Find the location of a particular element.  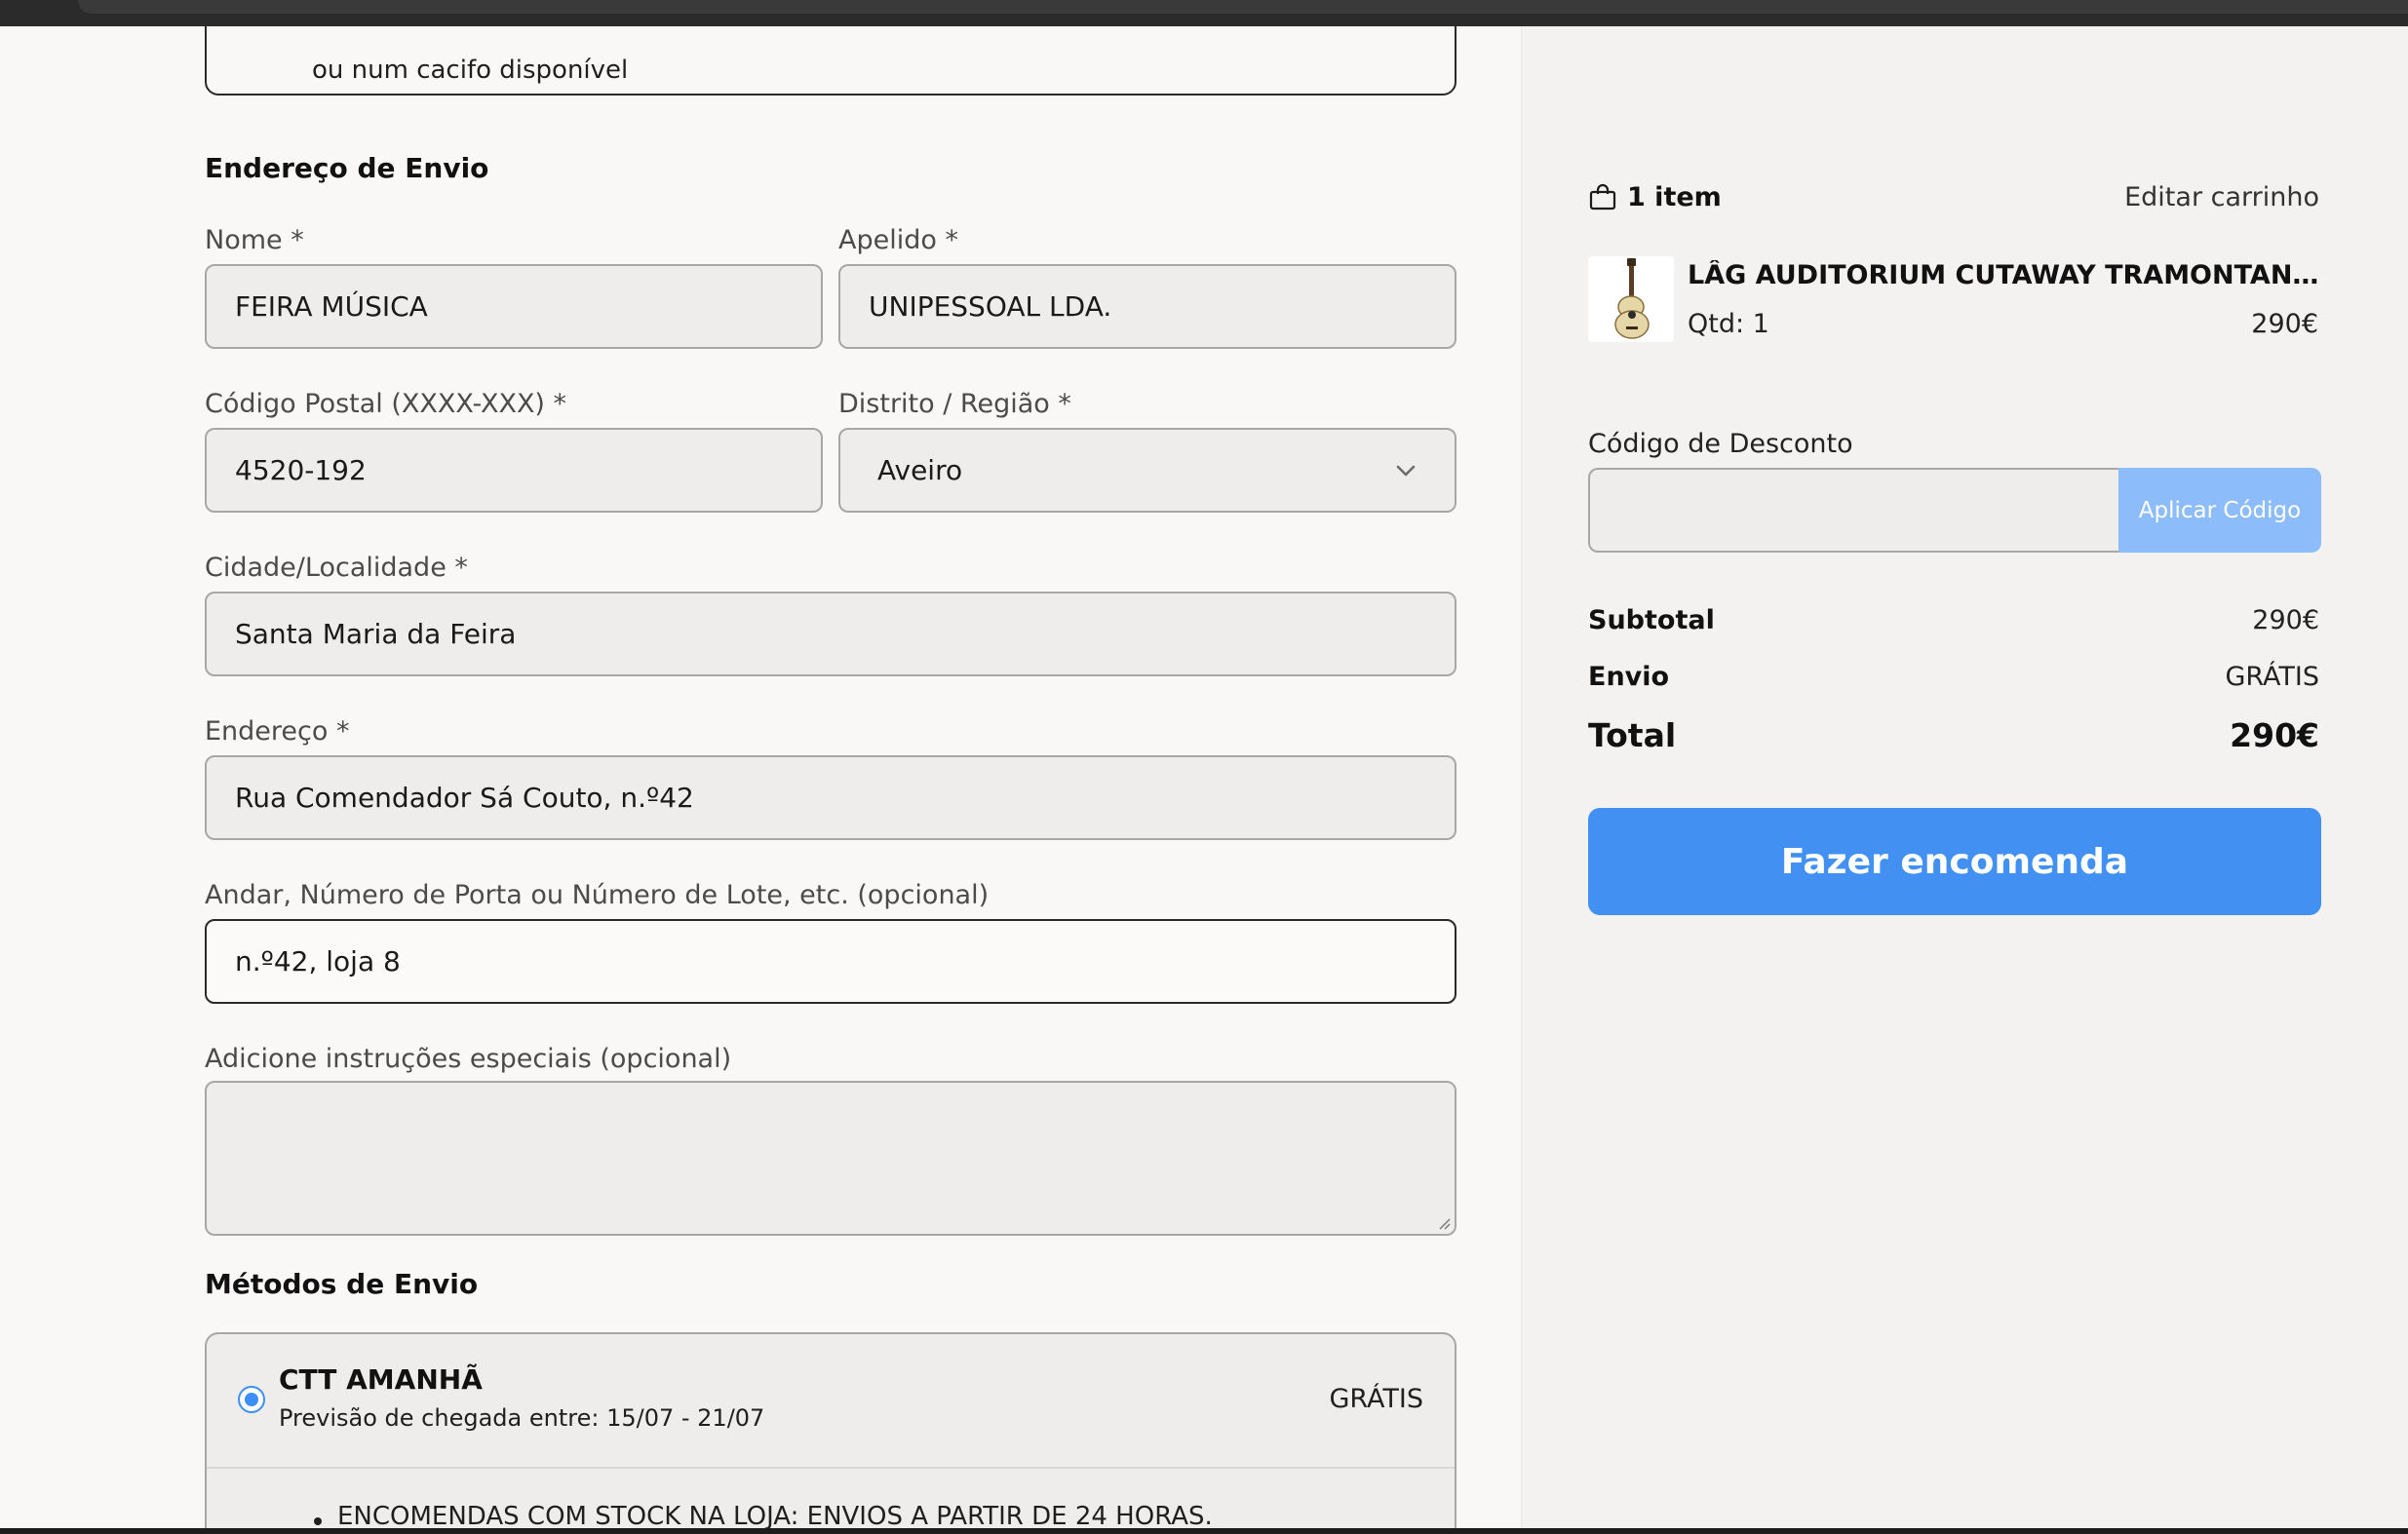

instructions-label: Adicione instruções especiais (opcional) is located at coordinates (468, 1059).